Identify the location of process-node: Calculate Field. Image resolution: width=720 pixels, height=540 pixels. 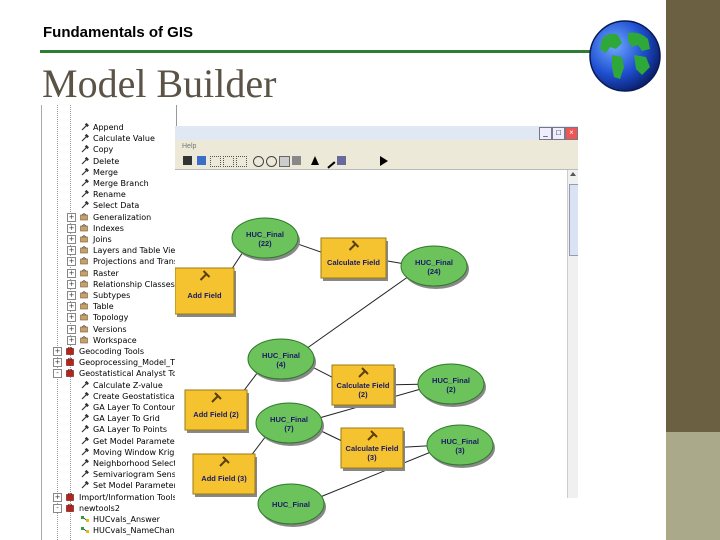
(354, 259).